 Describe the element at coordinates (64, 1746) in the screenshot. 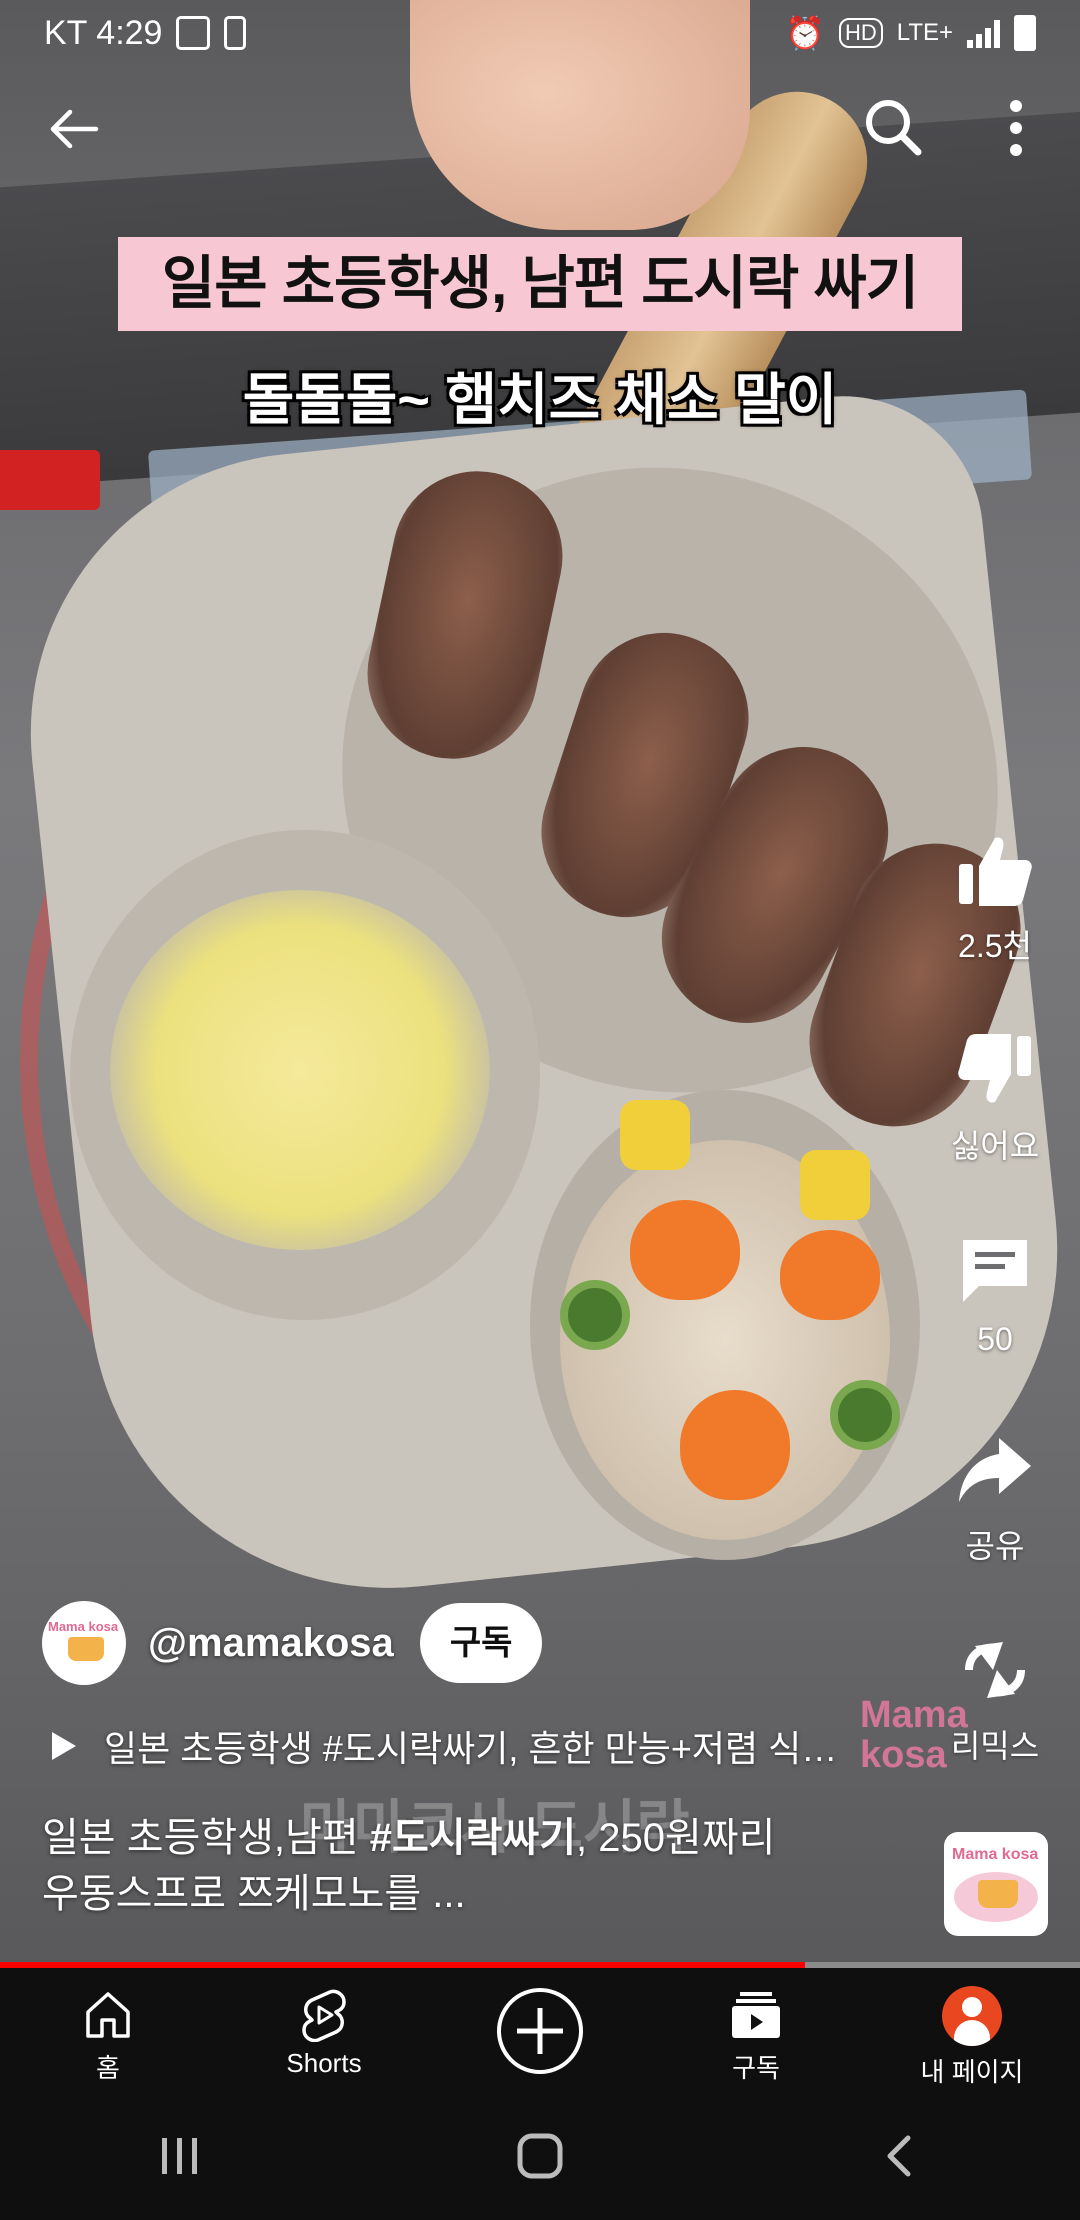

I see `play-icon` at that location.